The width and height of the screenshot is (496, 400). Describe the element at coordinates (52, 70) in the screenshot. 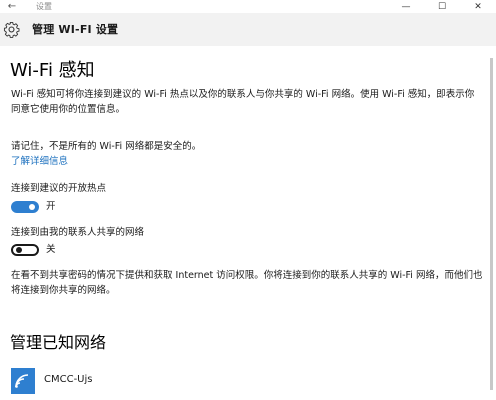

I see `wifi-sense-heading: Wi-Fi 感知` at that location.